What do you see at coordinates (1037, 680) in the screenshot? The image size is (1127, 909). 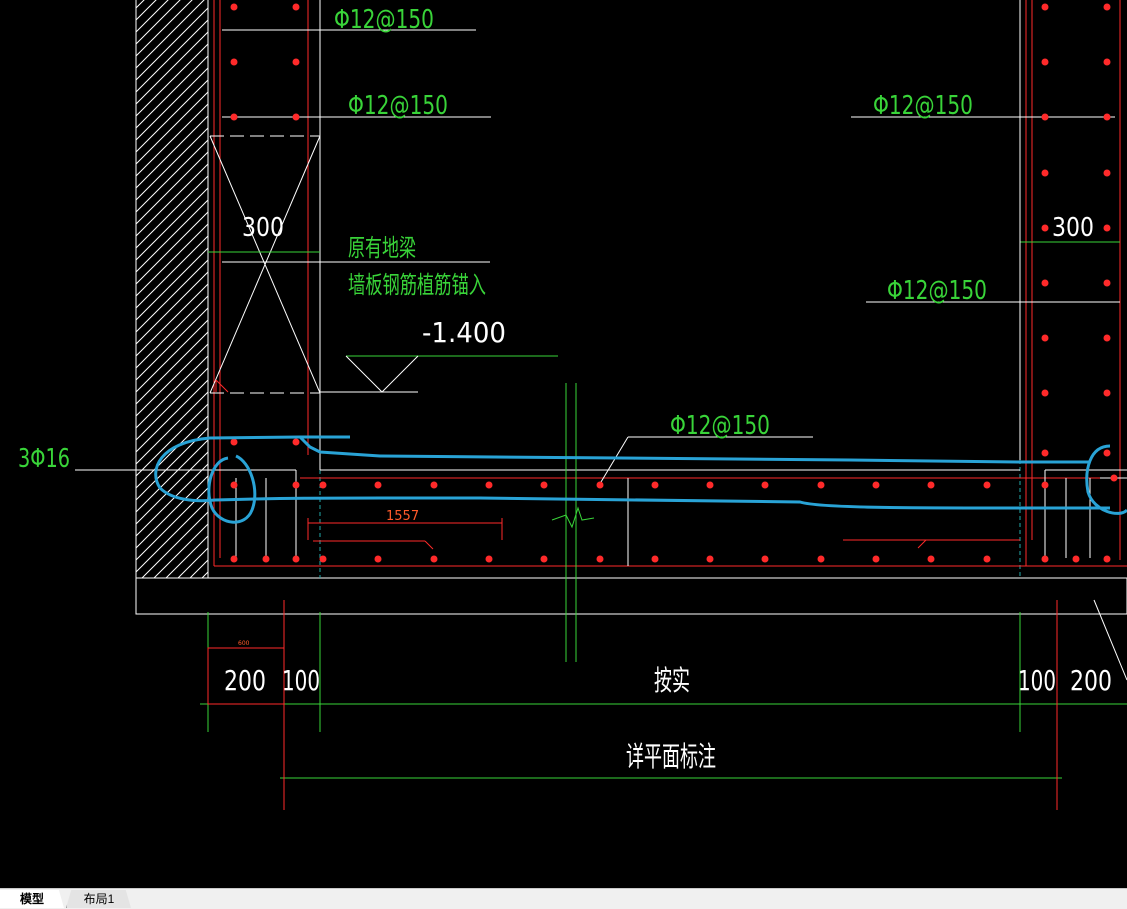 I see `dim-100-right: 100` at bounding box center [1037, 680].